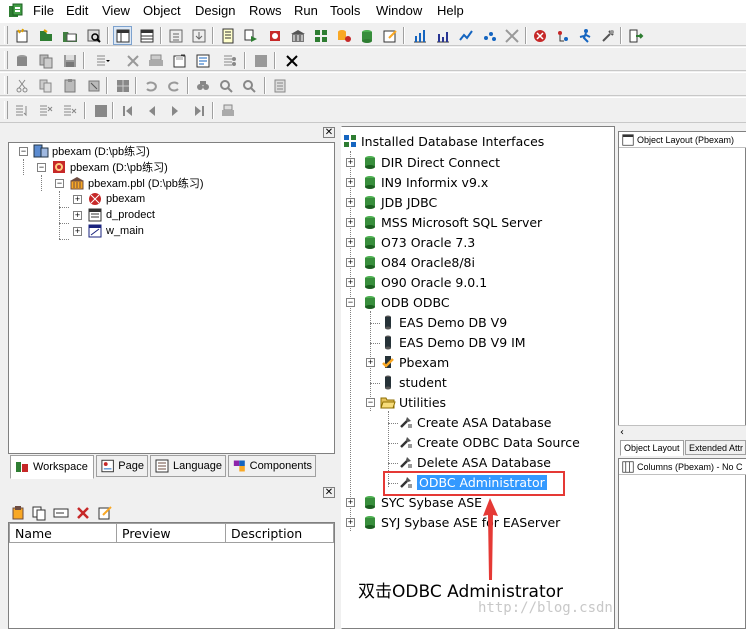 This screenshot has height=629, width=746. What do you see at coordinates (136, 183) in the screenshot?
I see `tree-library: pbexam.pbl (D:\pb练习)` at bounding box center [136, 183].